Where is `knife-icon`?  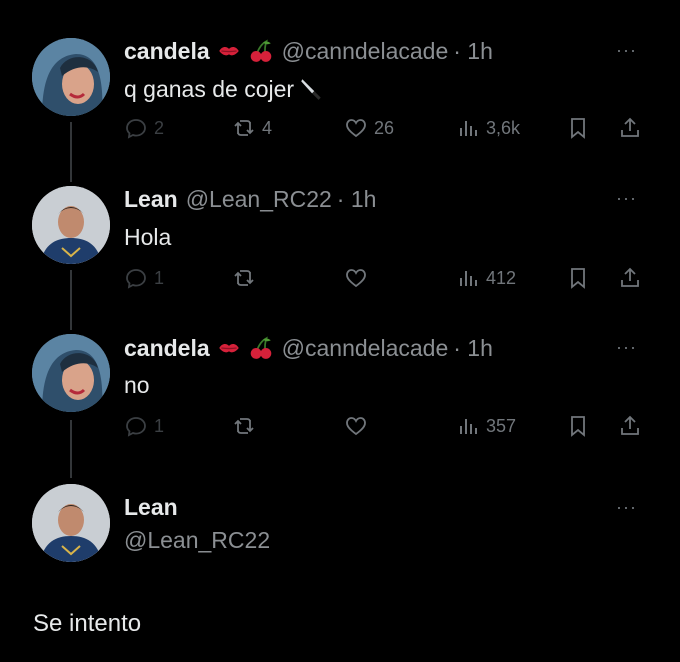 knife-icon is located at coordinates (311, 89).